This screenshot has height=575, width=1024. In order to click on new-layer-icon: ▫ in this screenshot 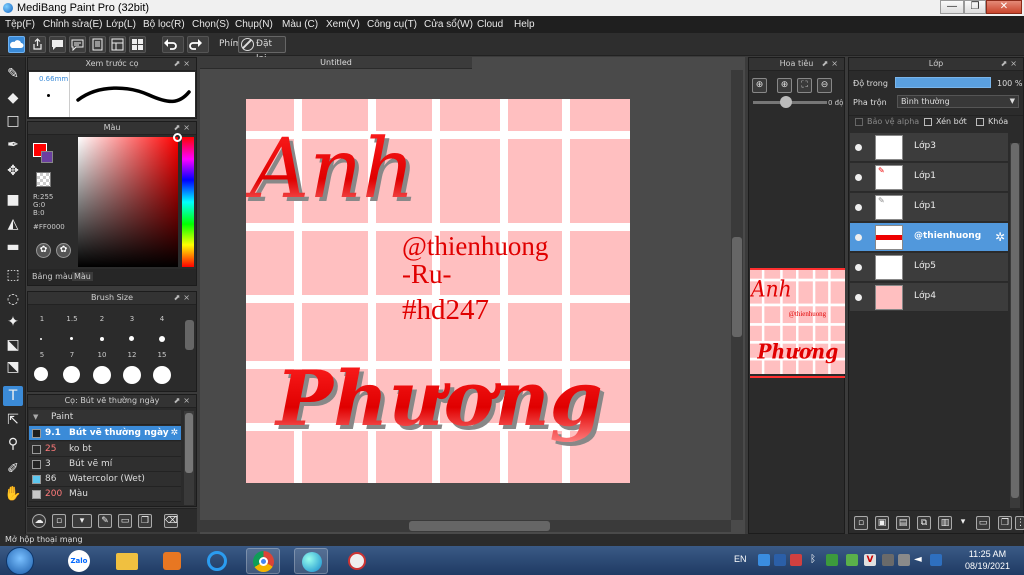, I will do `click(861, 523)`.